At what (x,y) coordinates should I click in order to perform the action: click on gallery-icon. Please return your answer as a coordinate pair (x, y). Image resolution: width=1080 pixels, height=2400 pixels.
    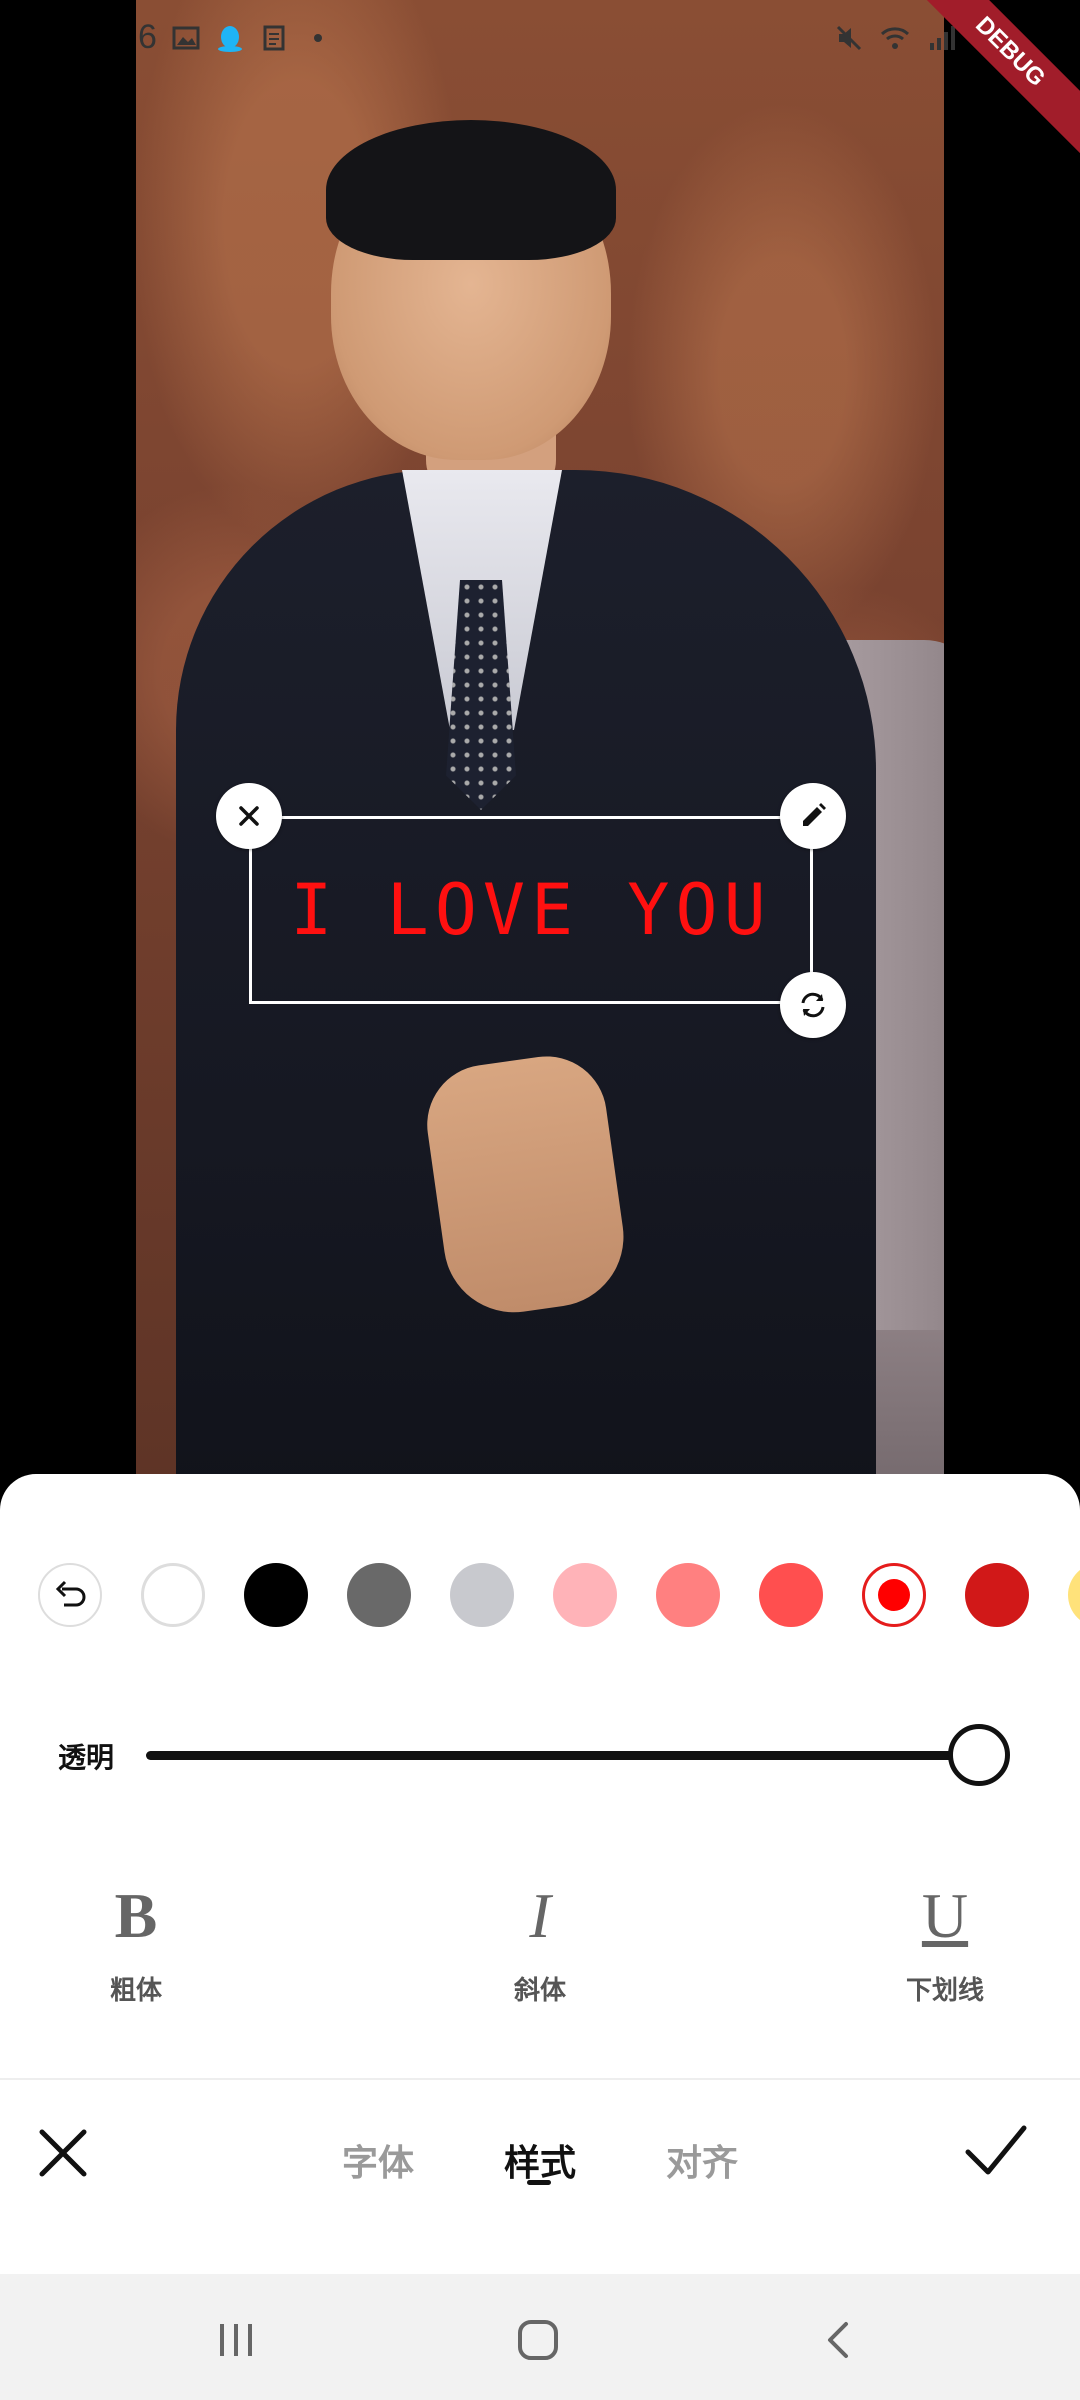
    Looking at the image, I should click on (186, 37).